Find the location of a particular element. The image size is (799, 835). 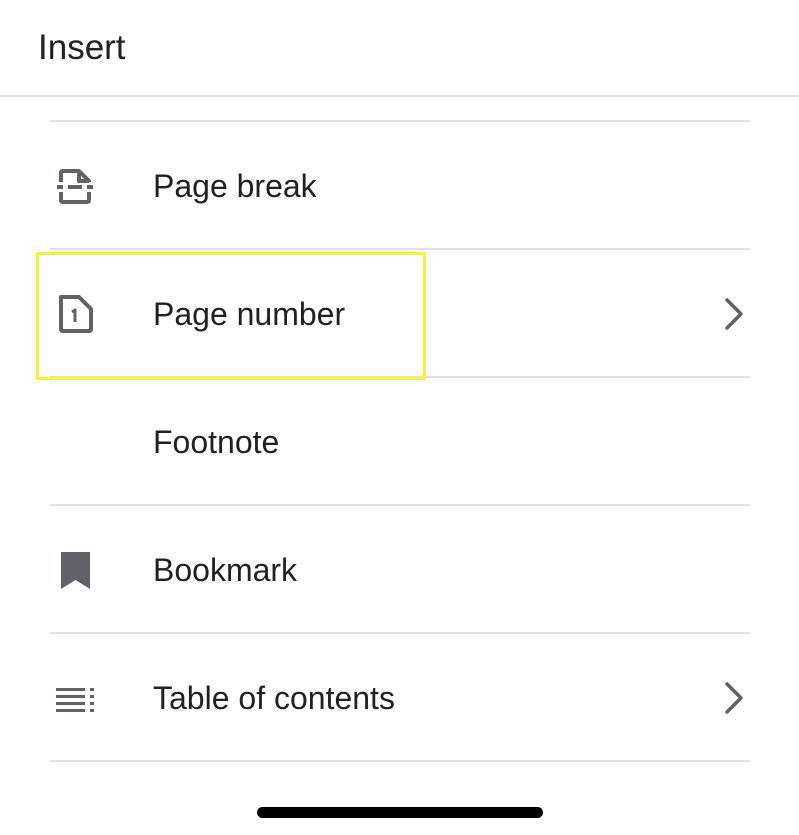

menu-item-label: Bookmark is located at coordinates (225, 570).